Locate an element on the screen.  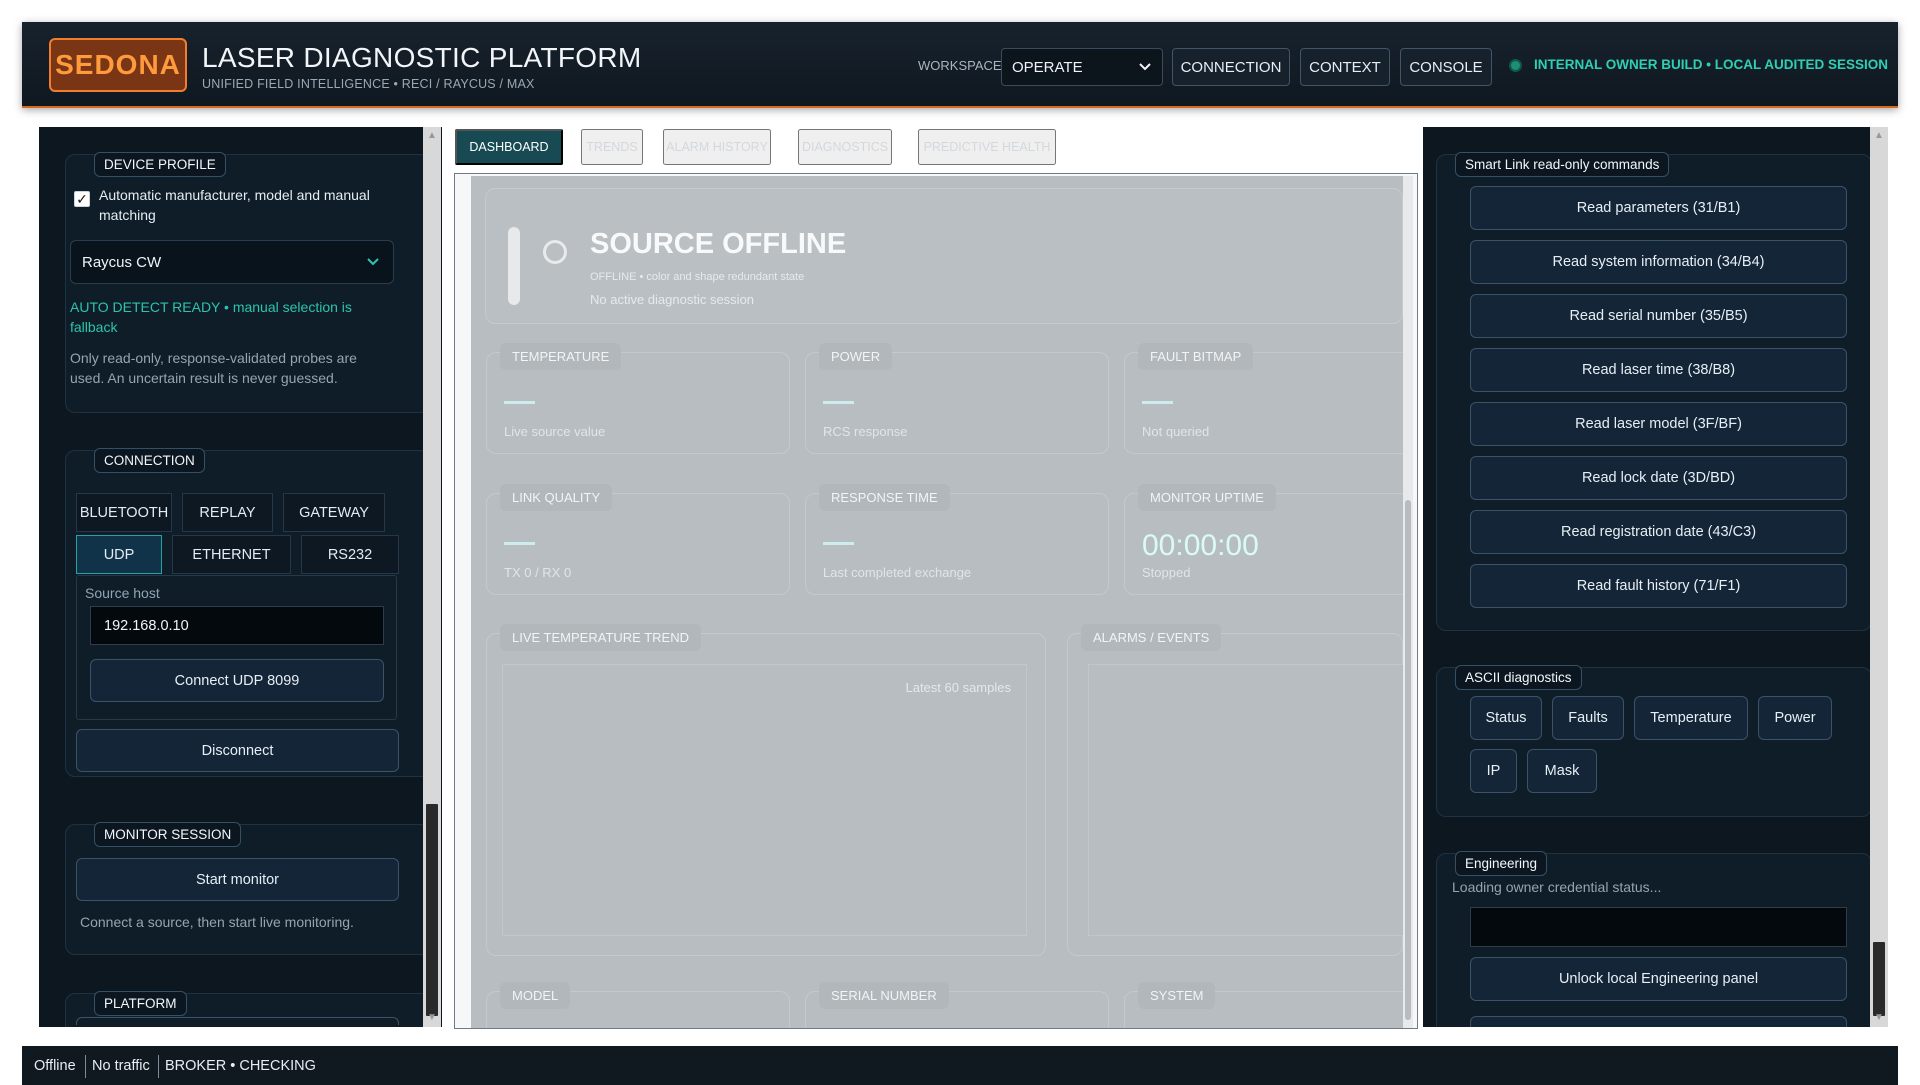
broker-state: BROKER • CHECKING is located at coordinates (240, 1065).